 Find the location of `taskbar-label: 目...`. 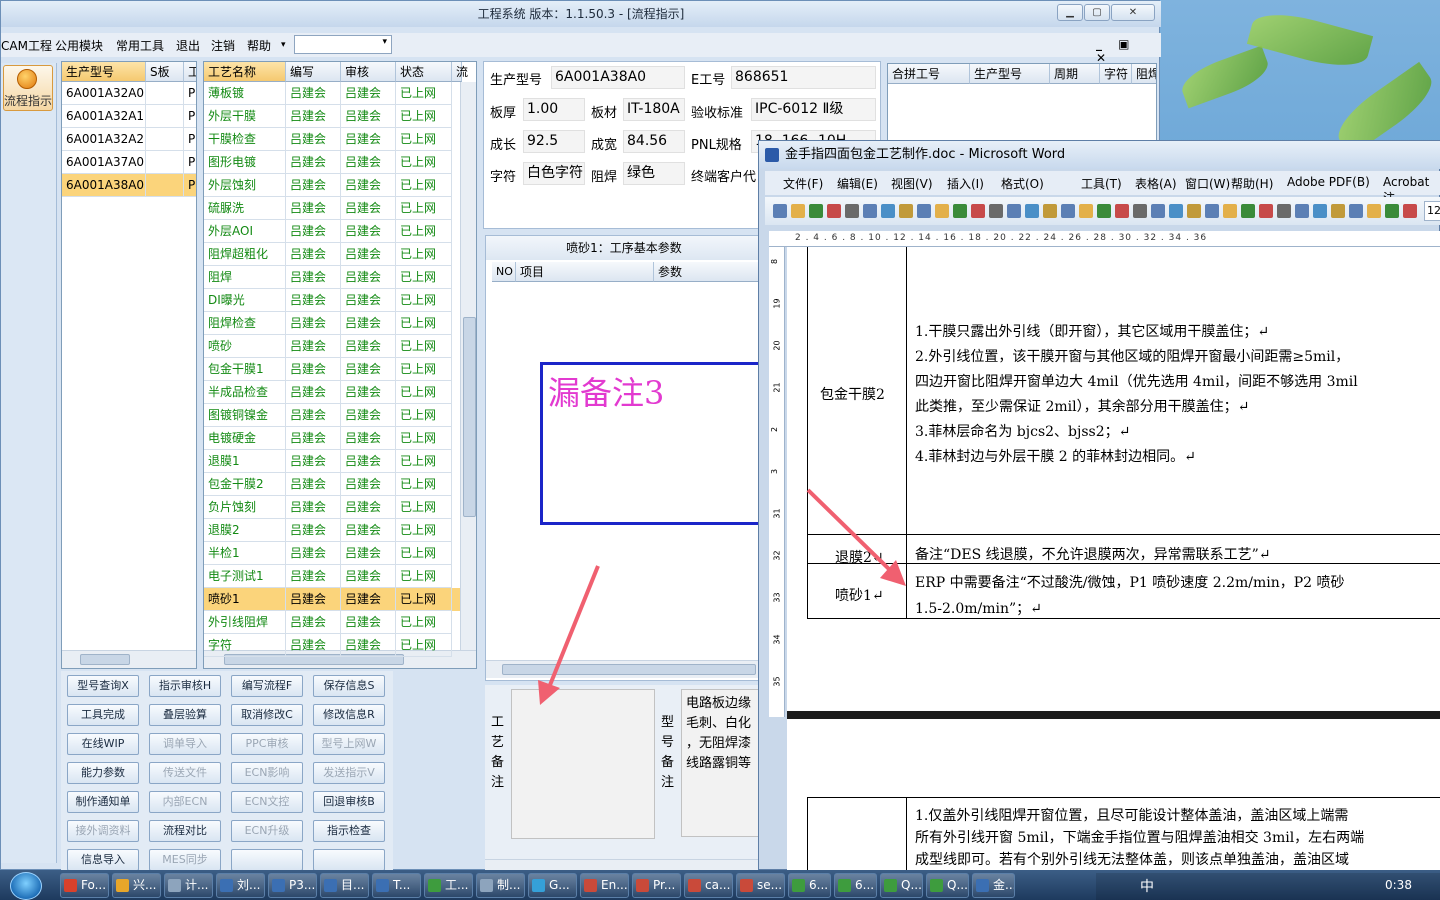

taskbar-label: 目... is located at coordinates (353, 885).